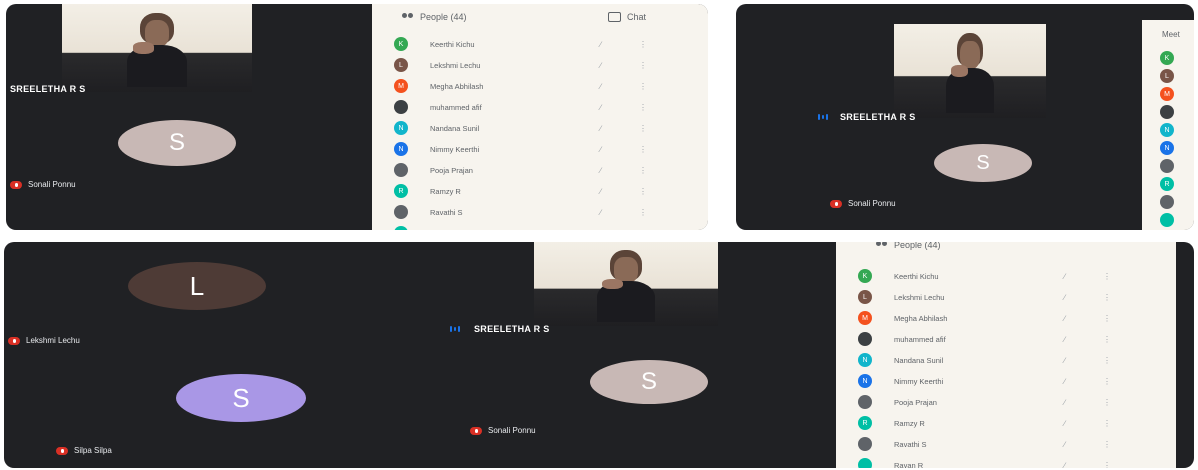  Describe the element at coordinates (401, 170) in the screenshot. I see `participant-avatar` at that location.